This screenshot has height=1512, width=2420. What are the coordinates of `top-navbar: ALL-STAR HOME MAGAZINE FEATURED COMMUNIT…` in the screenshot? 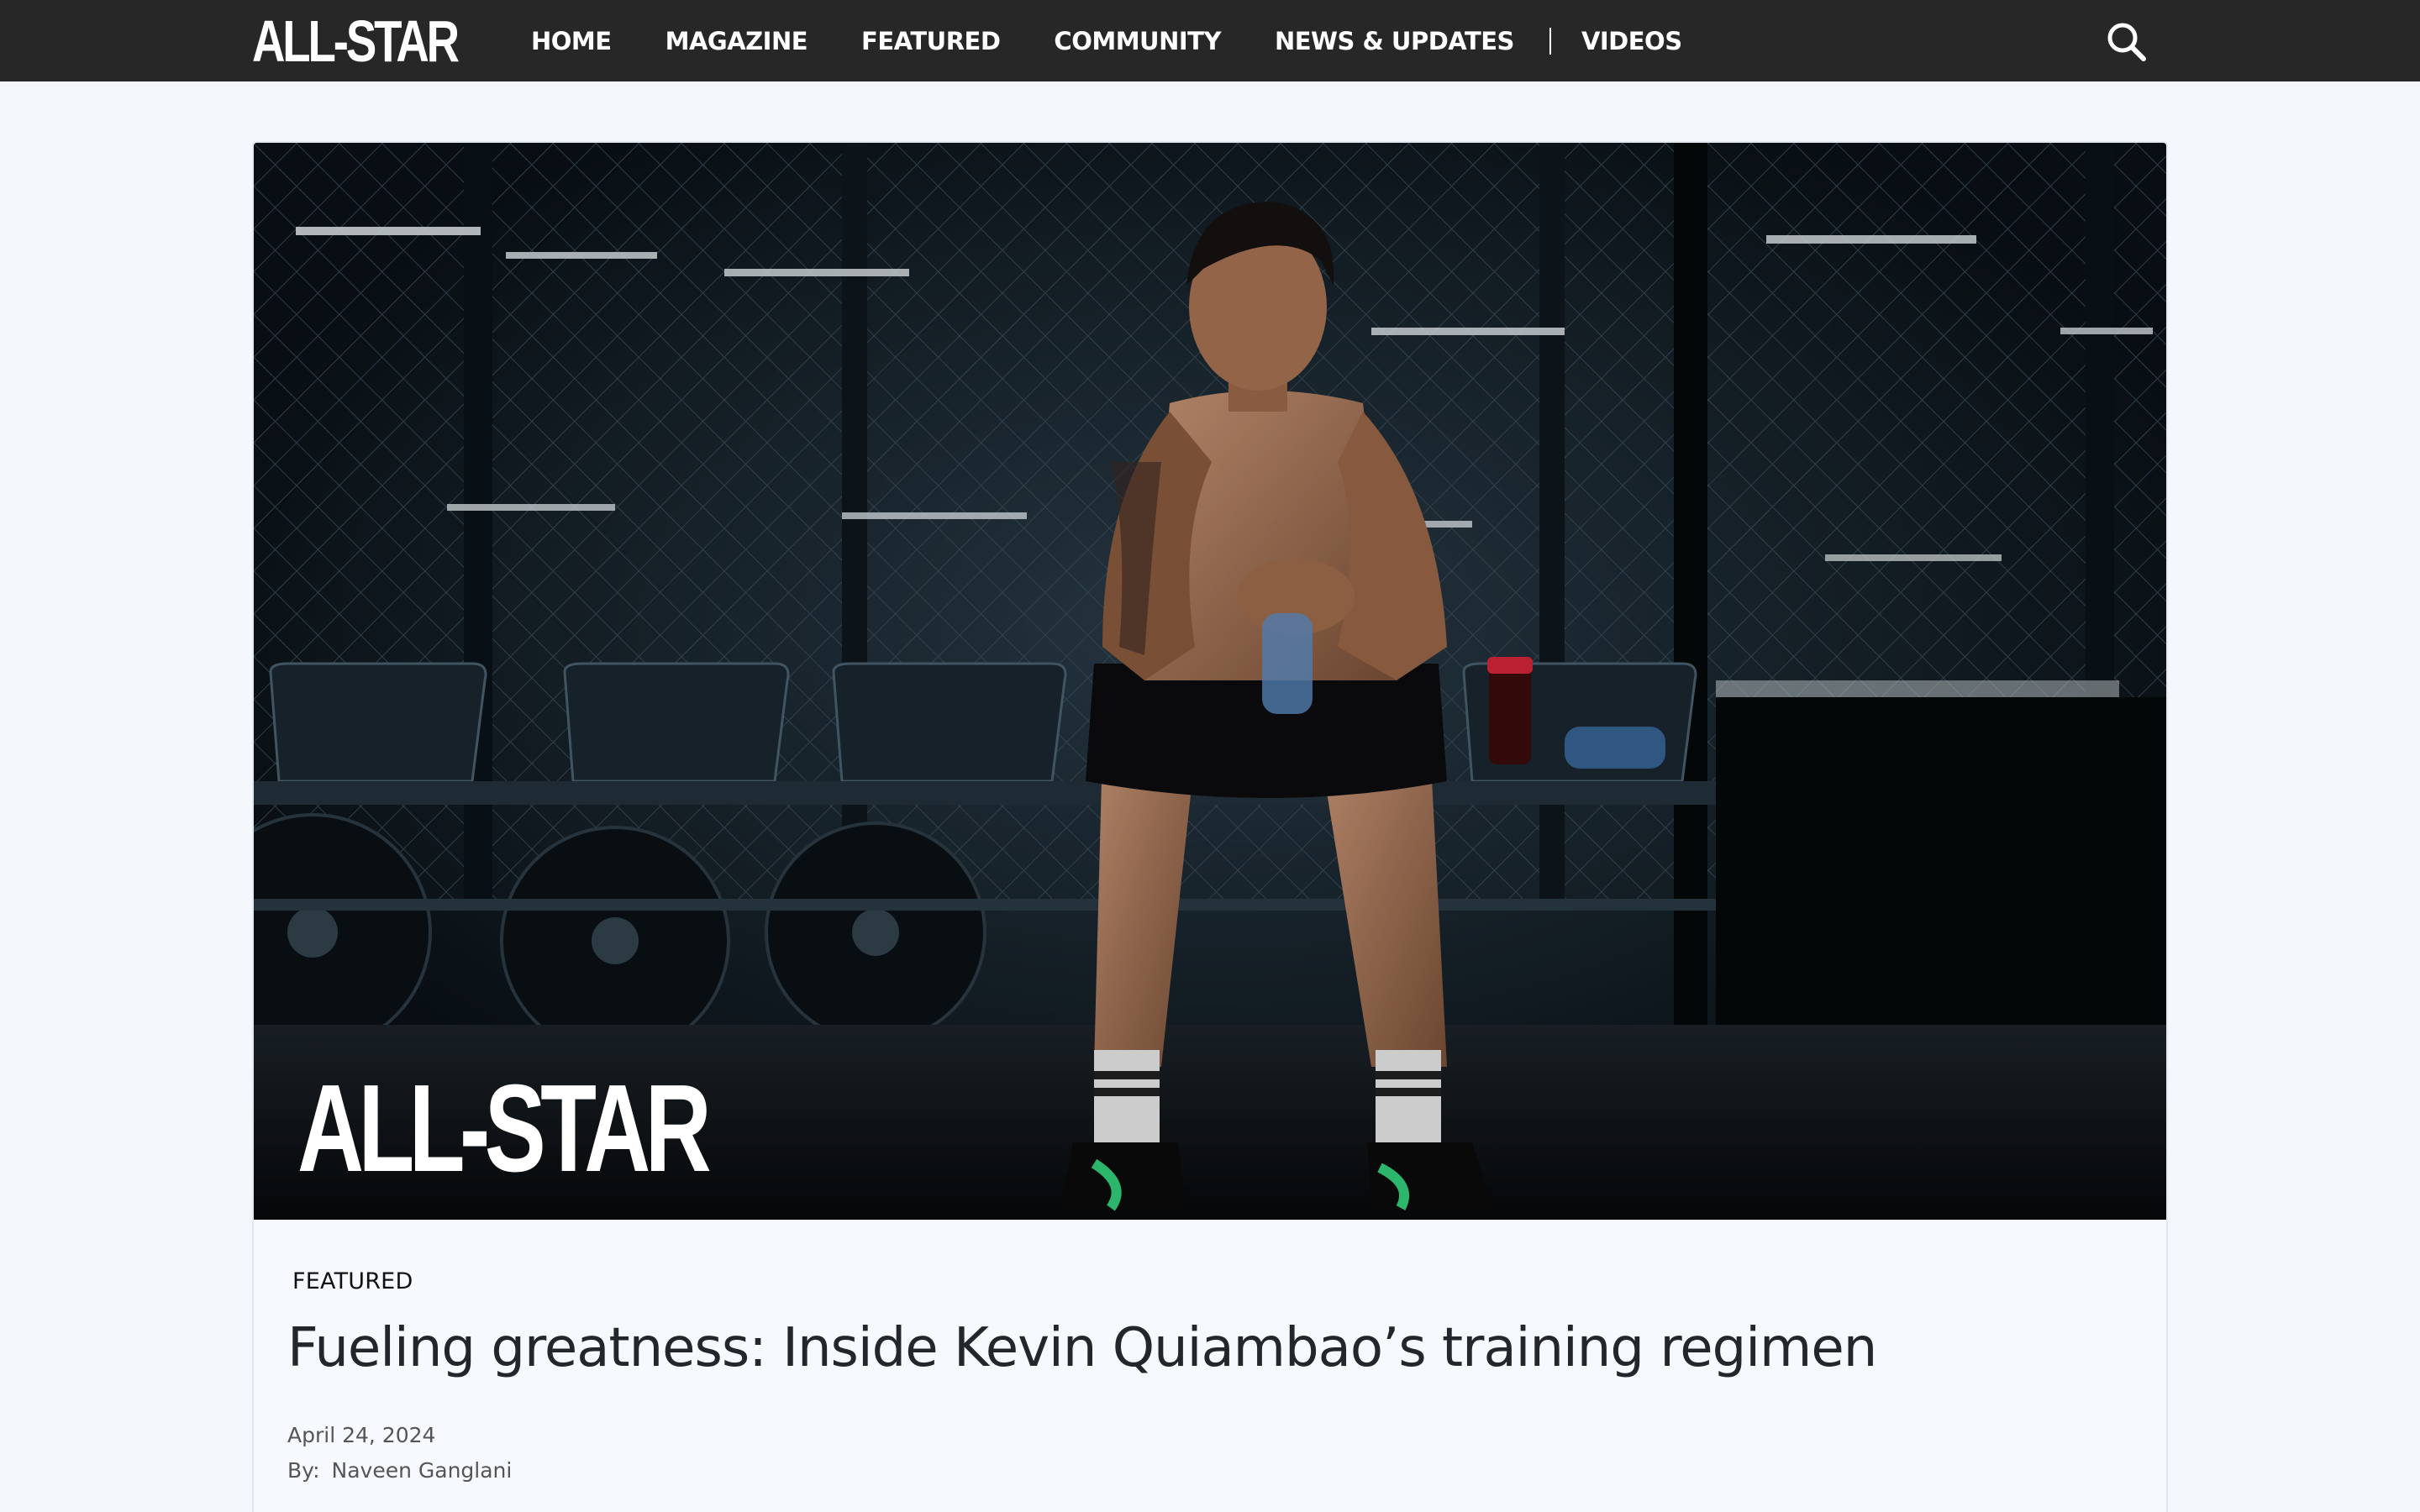 It's located at (1210, 40).